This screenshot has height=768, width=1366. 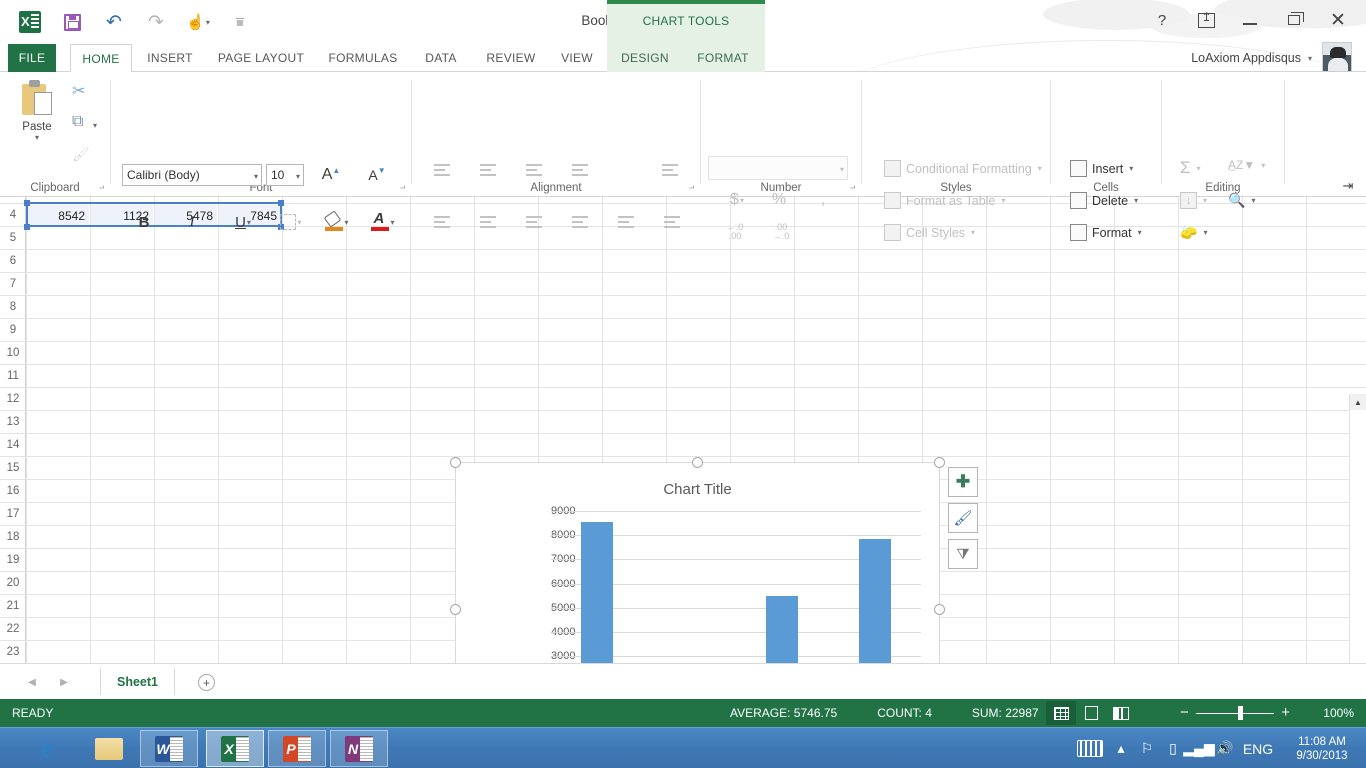 I want to click on view-page-break-button, so click(x=1121, y=713).